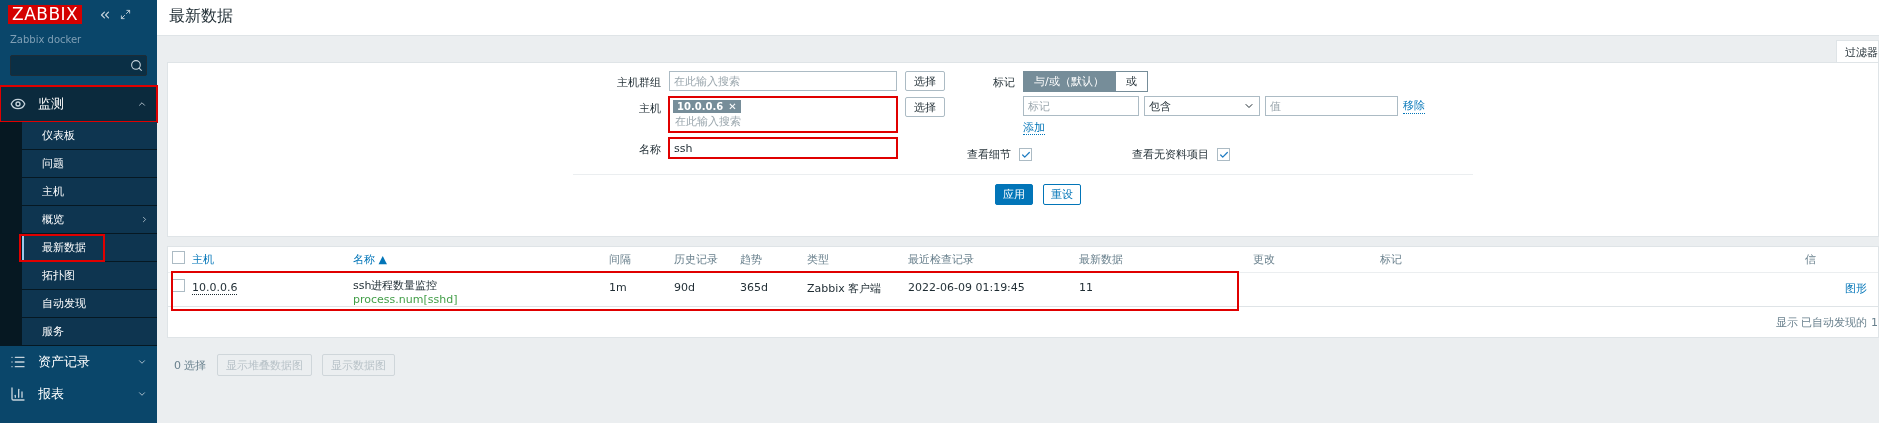 Image resolution: width=1879 pixels, height=423 pixels. What do you see at coordinates (1857, 51) in the screenshot?
I see `filter-tab: 过滤器` at bounding box center [1857, 51].